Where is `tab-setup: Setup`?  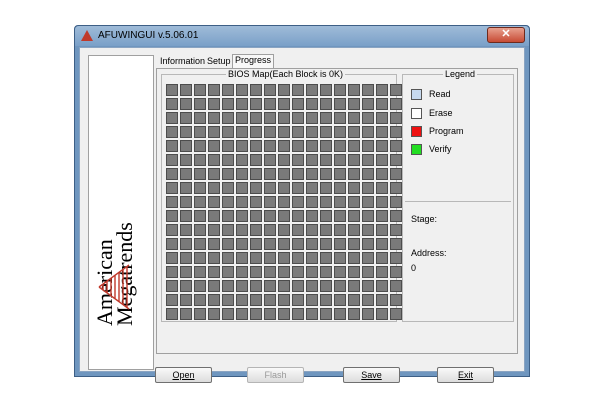 tab-setup: Setup is located at coordinates (219, 62).